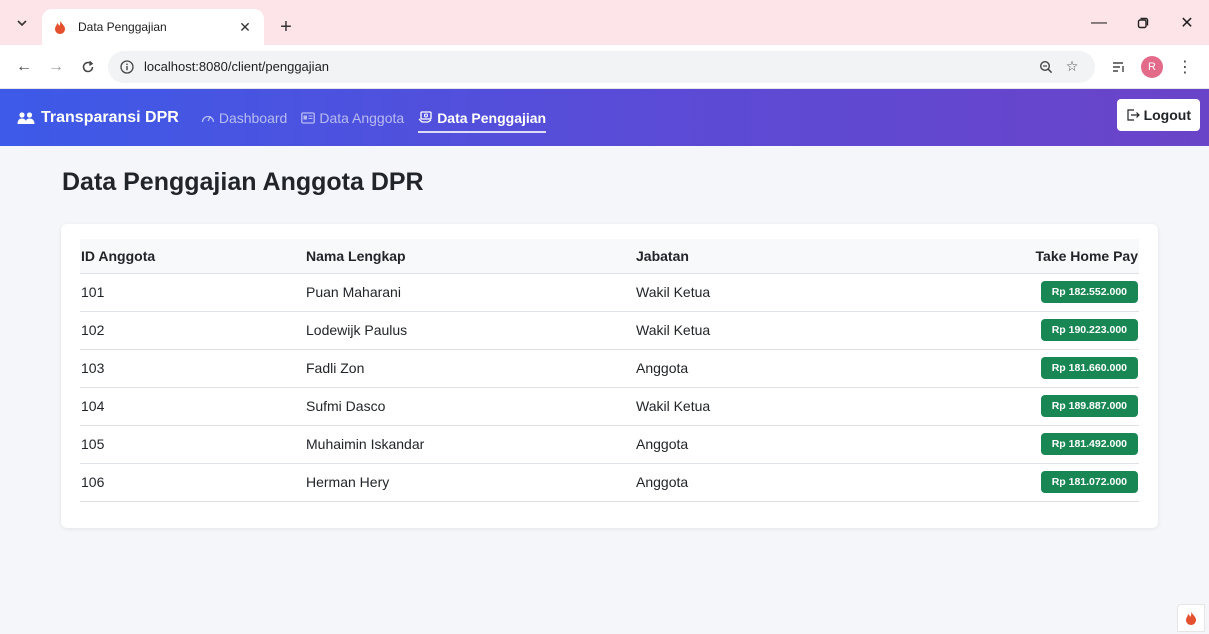 Image resolution: width=1209 pixels, height=634 pixels. I want to click on minimize-icon: —, so click(1099, 22).